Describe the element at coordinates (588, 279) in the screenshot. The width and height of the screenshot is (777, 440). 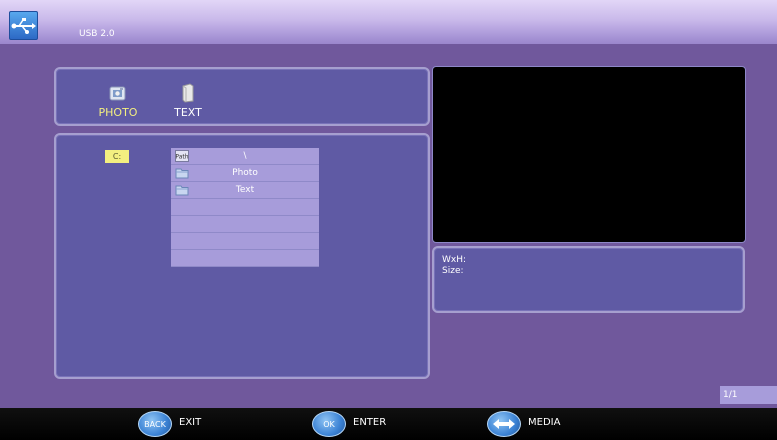
I see `info-panel: WxH: Size:` at that location.